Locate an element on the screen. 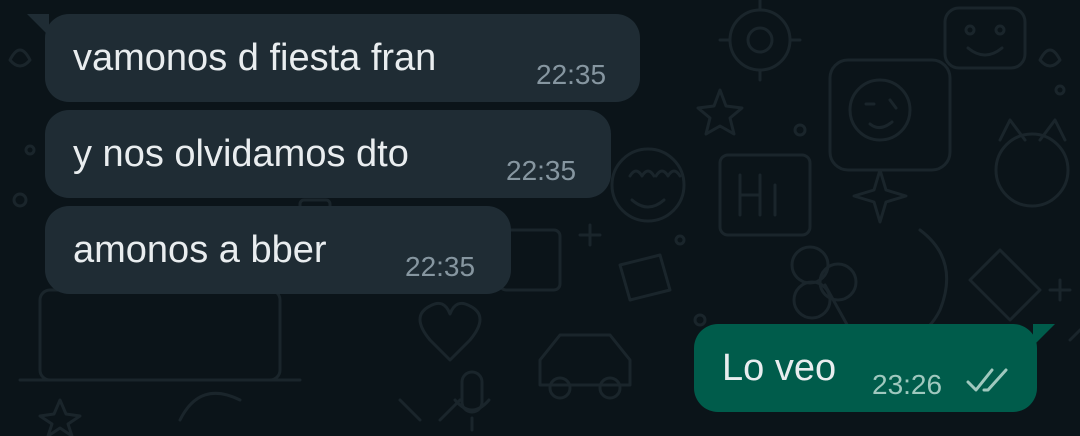 The height and width of the screenshot is (436, 1080). outgoing-message: Lo veo 23:26 is located at coordinates (874, 368).